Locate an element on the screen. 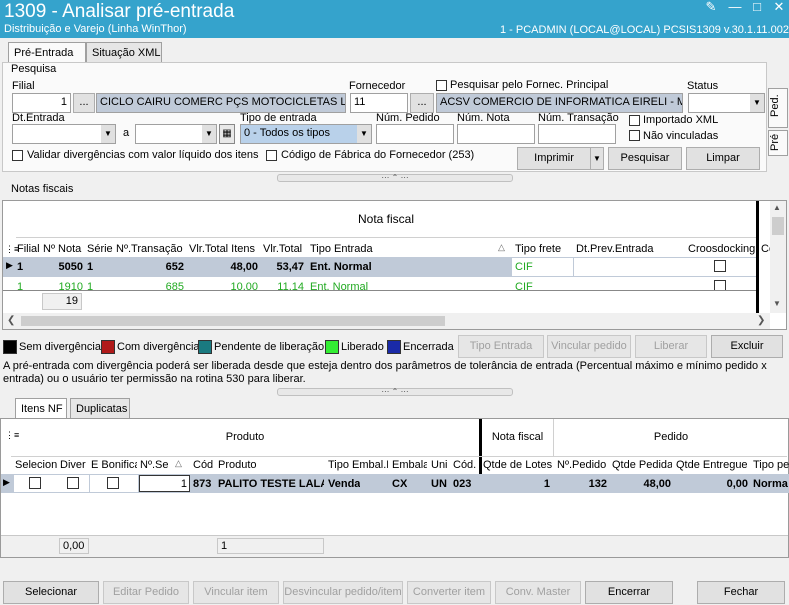 The height and width of the screenshot is (605, 789). col-vlr-itens: Vlr.Total Itens is located at coordinates (224, 249).